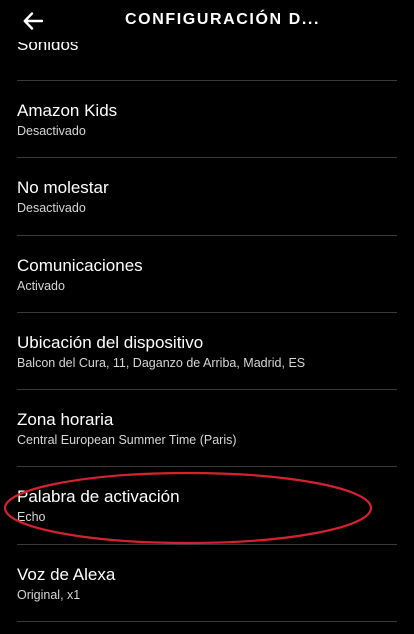 The height and width of the screenshot is (634, 414). I want to click on setting-row-no-molestar: No molestar Desactivado, so click(207, 196).